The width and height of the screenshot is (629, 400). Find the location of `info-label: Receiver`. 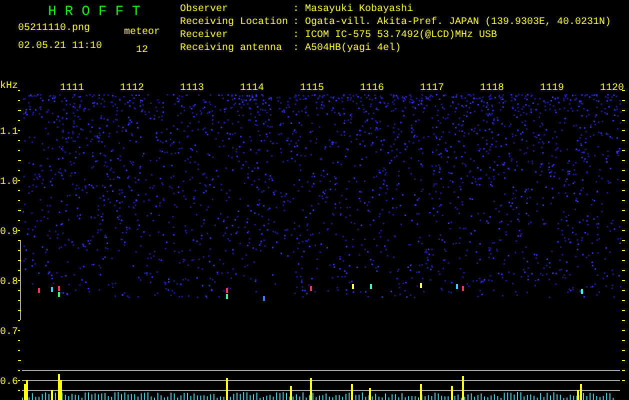

info-label: Receiver is located at coordinates (205, 35).